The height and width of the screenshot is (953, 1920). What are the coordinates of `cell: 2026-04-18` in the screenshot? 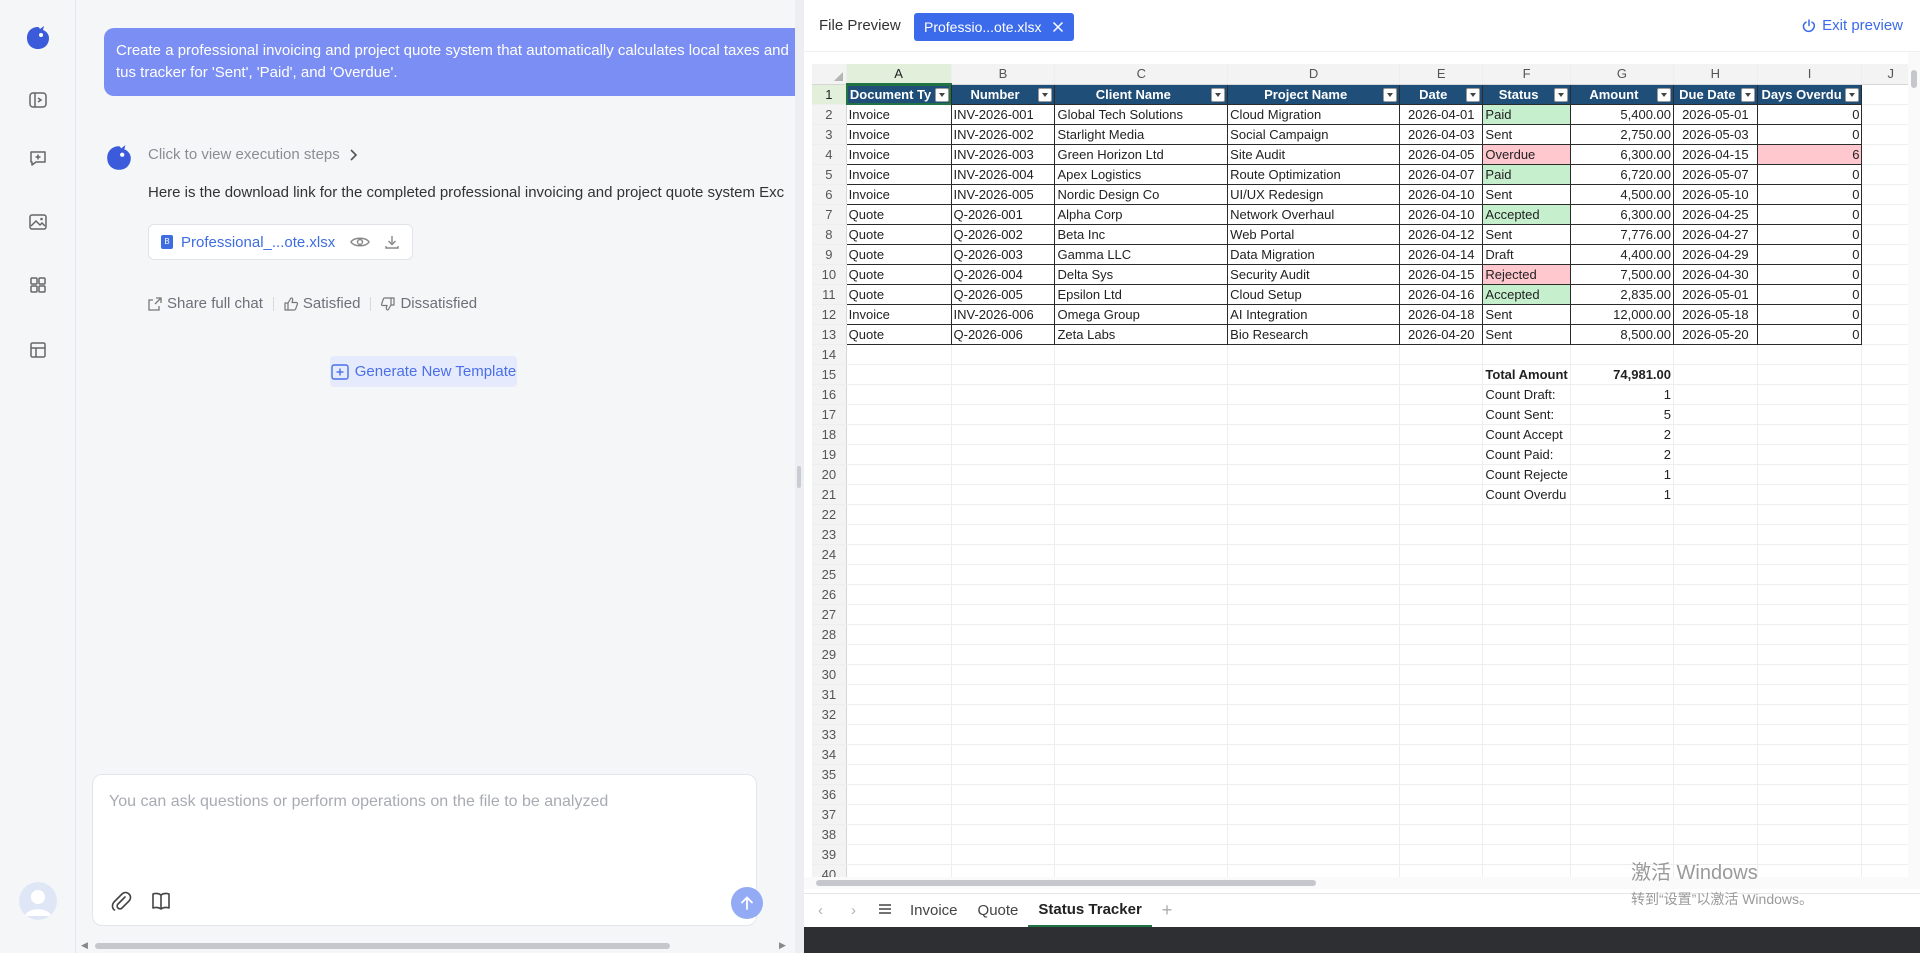 It's located at (1441, 314).